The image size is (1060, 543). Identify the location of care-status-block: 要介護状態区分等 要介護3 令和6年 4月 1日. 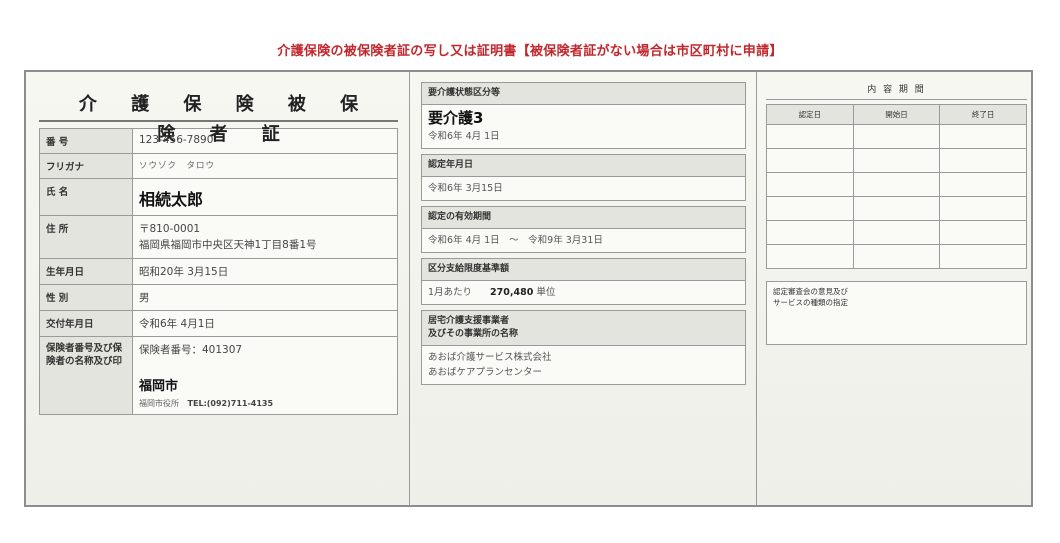
(583, 115).